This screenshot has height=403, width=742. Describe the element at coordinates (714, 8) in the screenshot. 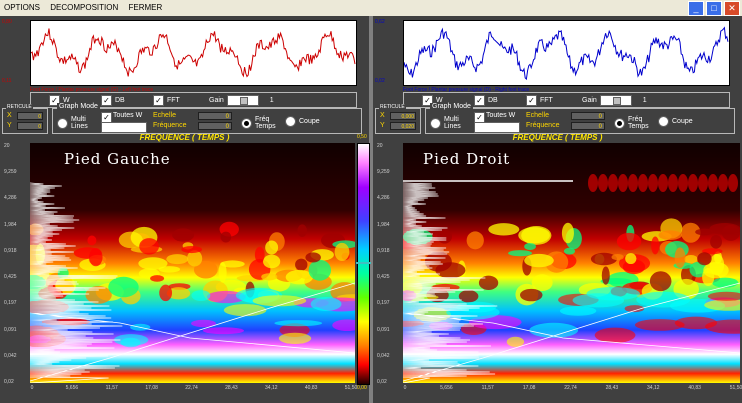

I see `maximize-button: □` at that location.